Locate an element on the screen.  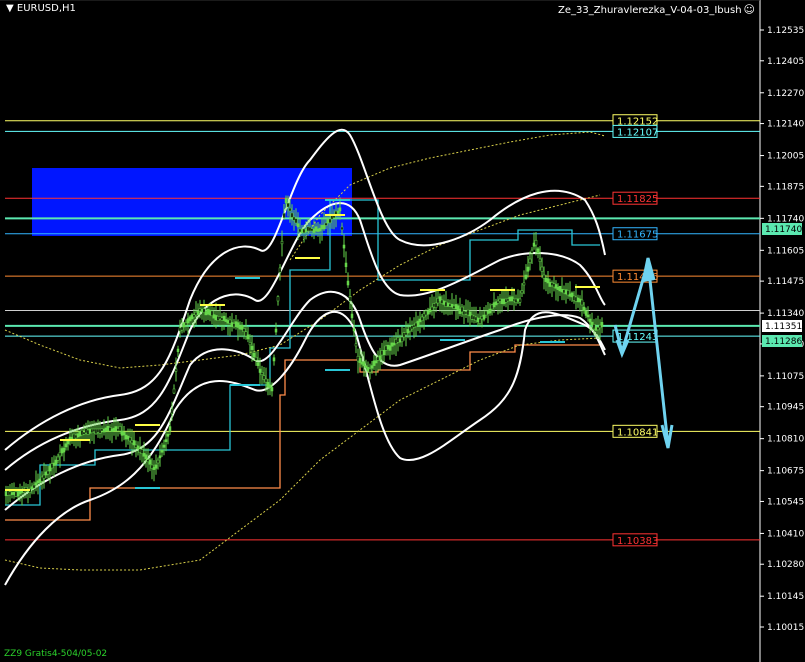
svg-text: 1.11740 is located at coordinates (783, 230).